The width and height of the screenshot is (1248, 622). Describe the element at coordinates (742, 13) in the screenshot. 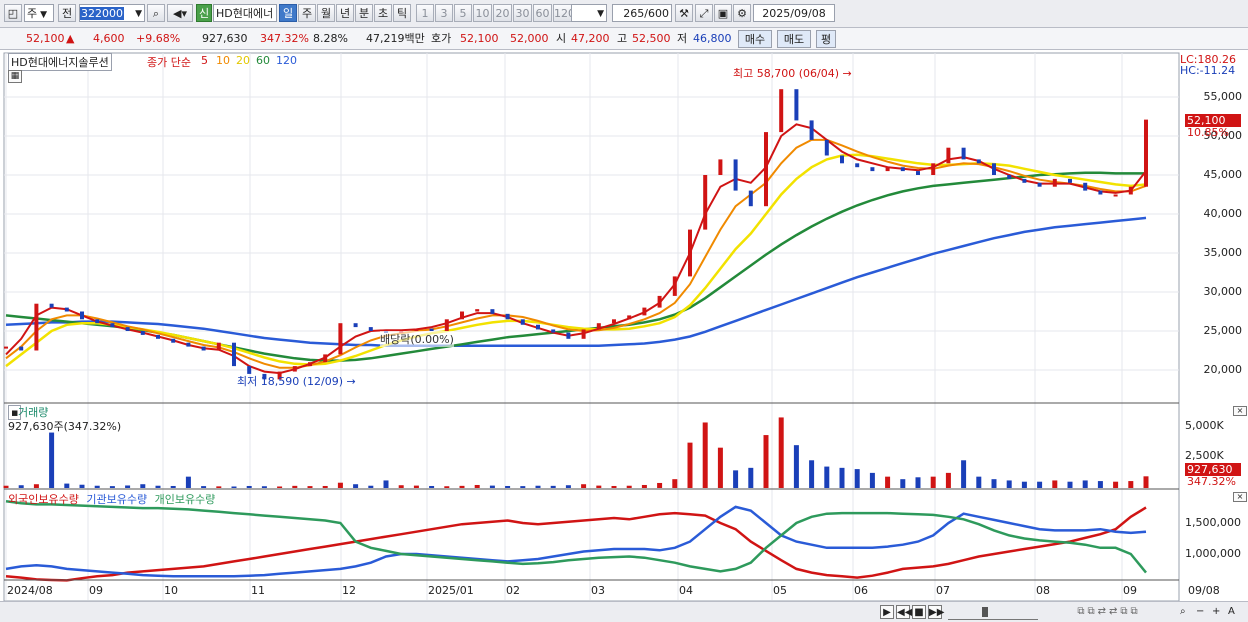

I see `gear-icon: ⚙` at that location.